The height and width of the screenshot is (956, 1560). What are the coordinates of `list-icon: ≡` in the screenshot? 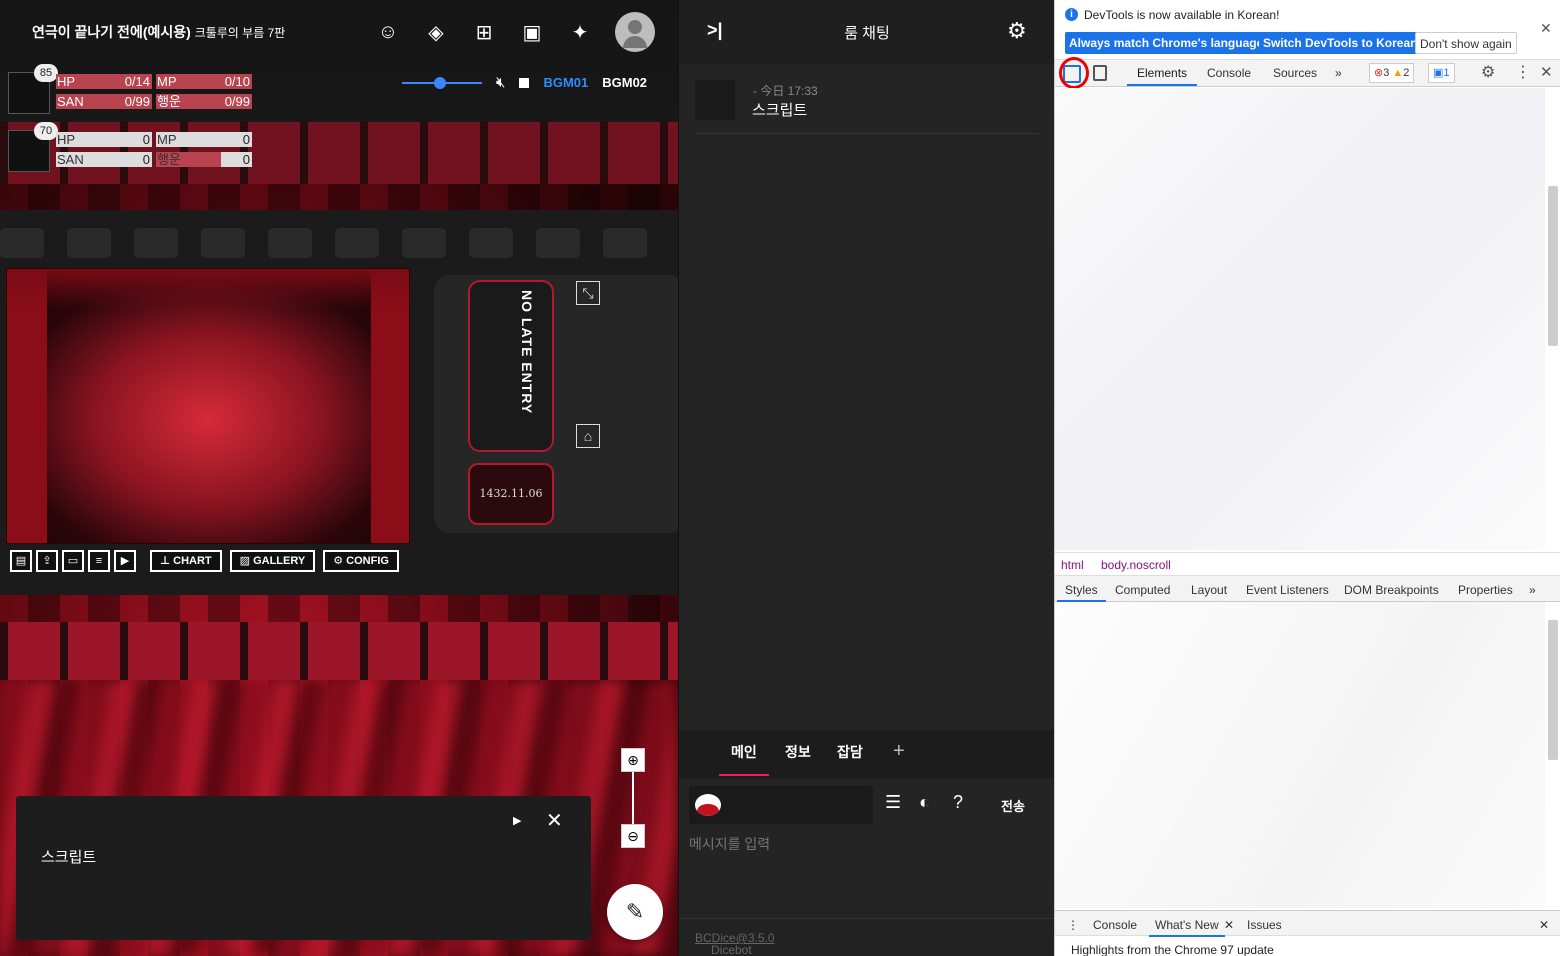 It's located at (99, 561).